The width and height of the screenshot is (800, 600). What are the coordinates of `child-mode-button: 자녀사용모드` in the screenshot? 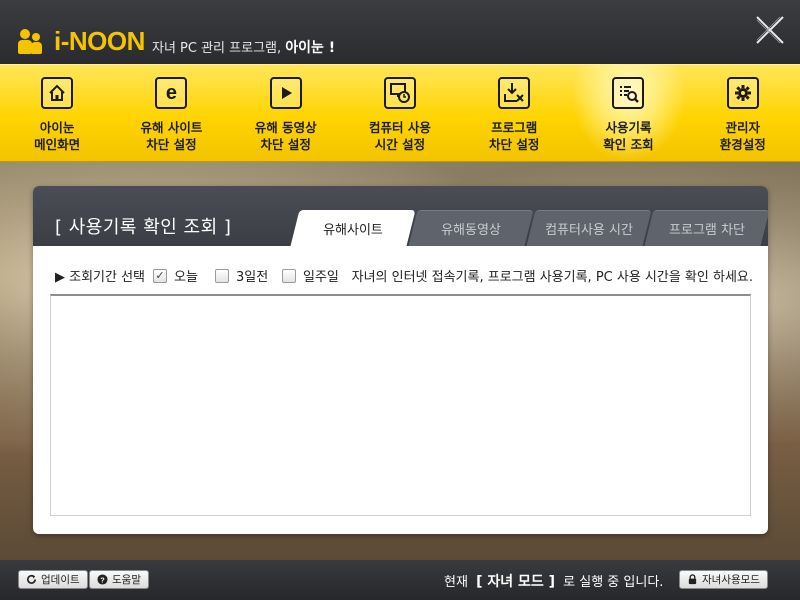 It's located at (723, 579).